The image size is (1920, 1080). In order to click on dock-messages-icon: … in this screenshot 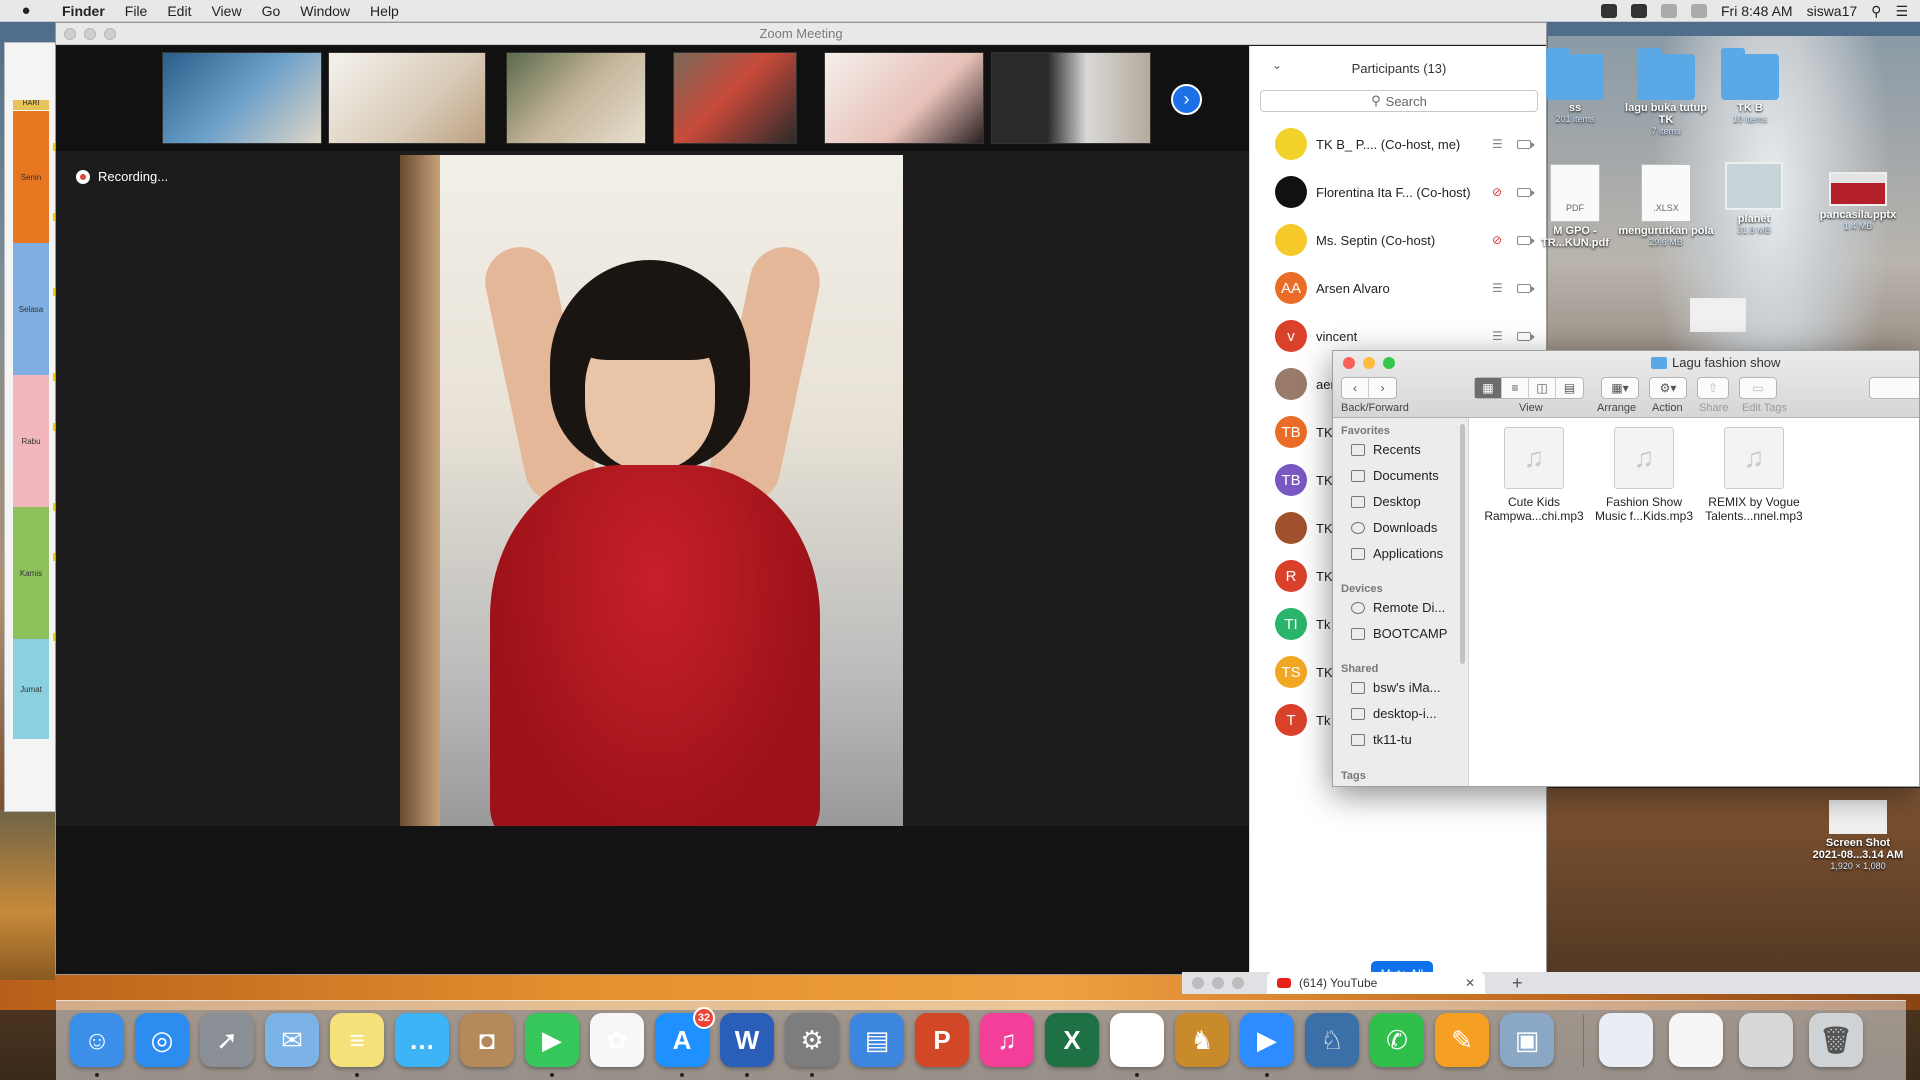, I will do `click(422, 1040)`.